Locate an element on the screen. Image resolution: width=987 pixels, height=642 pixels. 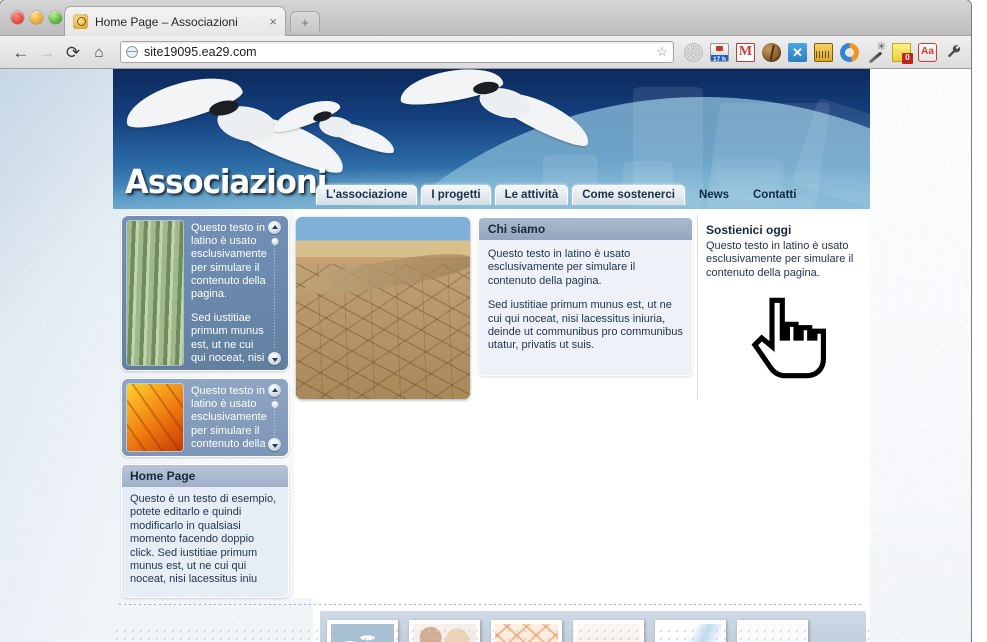
nav-item-i-progetti: I progetti is located at coordinates (456, 195).